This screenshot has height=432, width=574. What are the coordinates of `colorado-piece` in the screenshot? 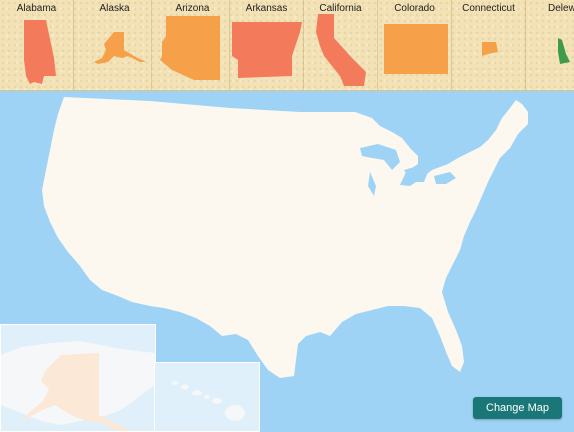 It's located at (416, 49).